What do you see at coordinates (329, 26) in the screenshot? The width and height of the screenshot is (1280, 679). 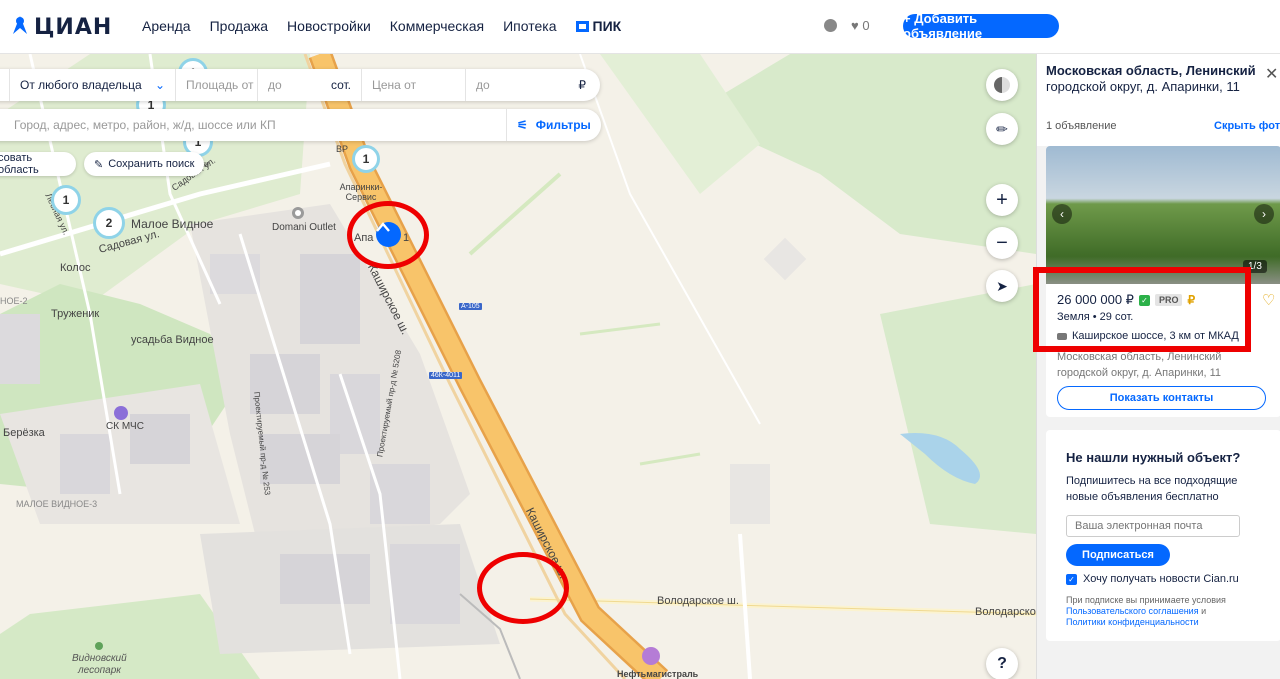 I see `nav-new-buildings: Новостройки` at bounding box center [329, 26].